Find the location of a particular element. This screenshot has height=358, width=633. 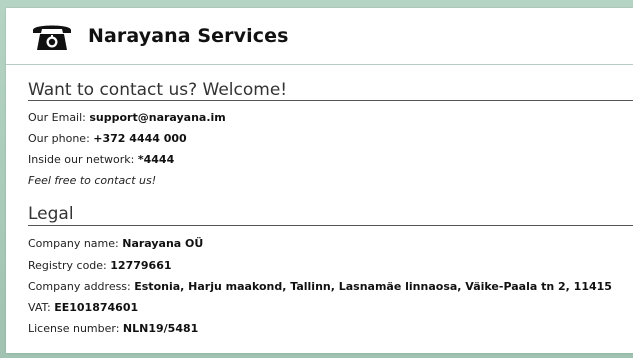

phone-row: Our phone: +372 4444 000 is located at coordinates (107, 138).